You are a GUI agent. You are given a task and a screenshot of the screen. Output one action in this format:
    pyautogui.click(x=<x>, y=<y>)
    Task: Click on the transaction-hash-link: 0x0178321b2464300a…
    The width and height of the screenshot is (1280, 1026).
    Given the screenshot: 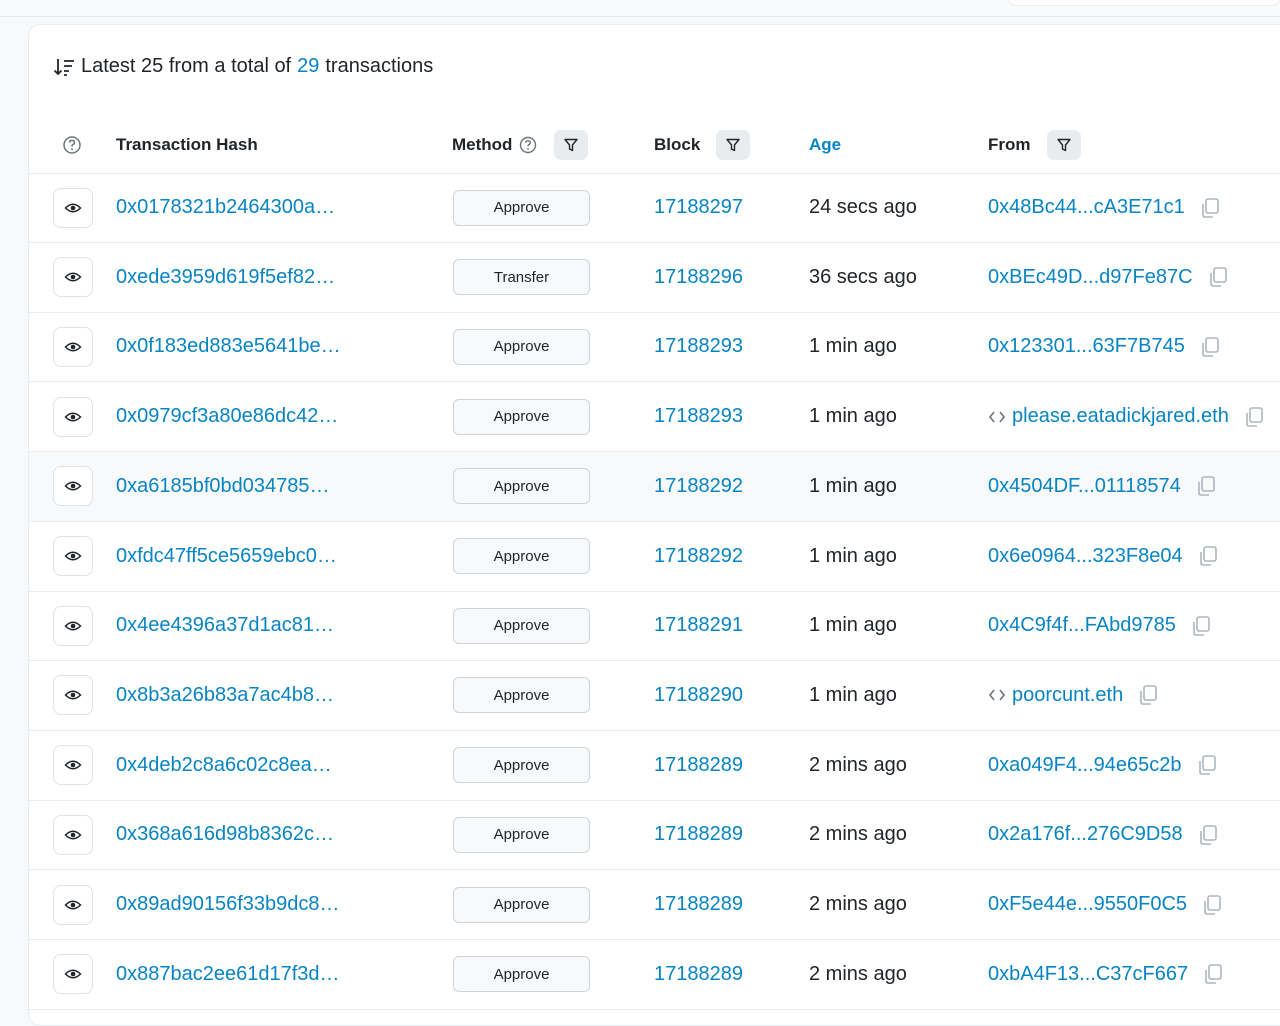 What is the action you would take?
    pyautogui.click(x=225, y=207)
    